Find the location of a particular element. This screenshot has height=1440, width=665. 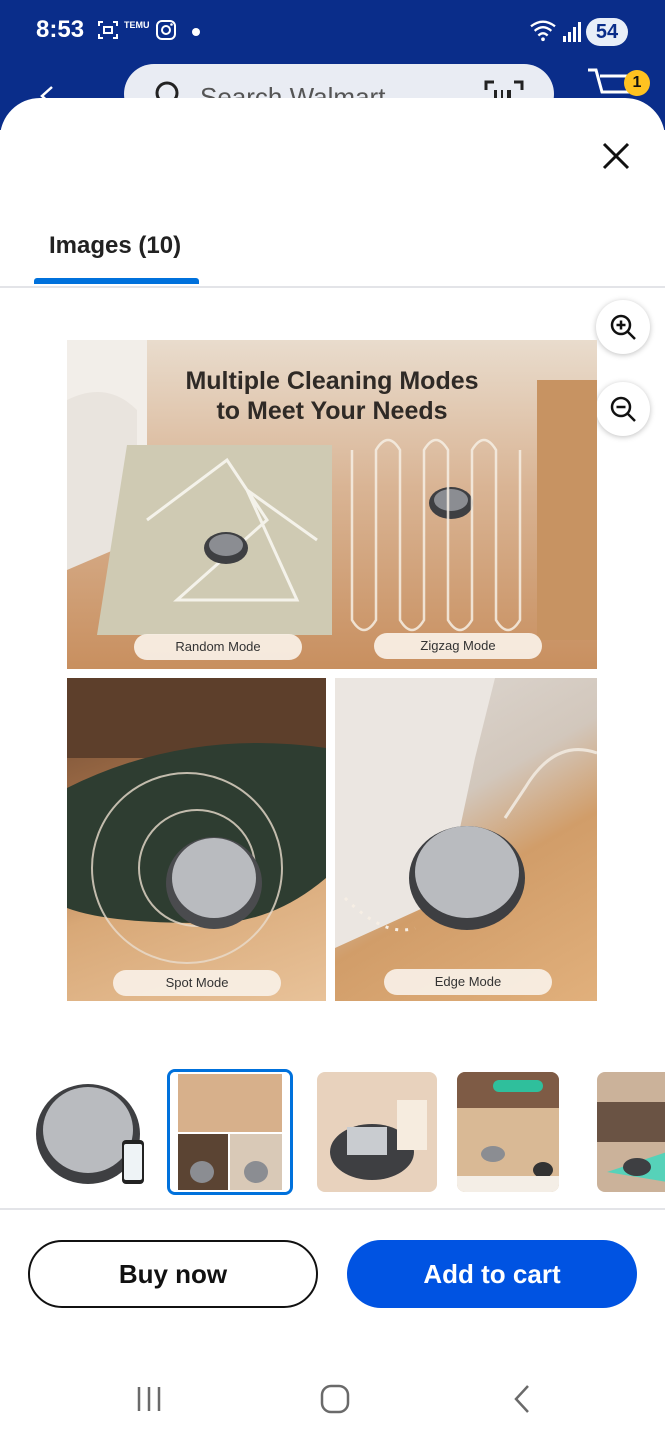

robot-vacuum-thumbnail-art is located at coordinates (90, 1132).